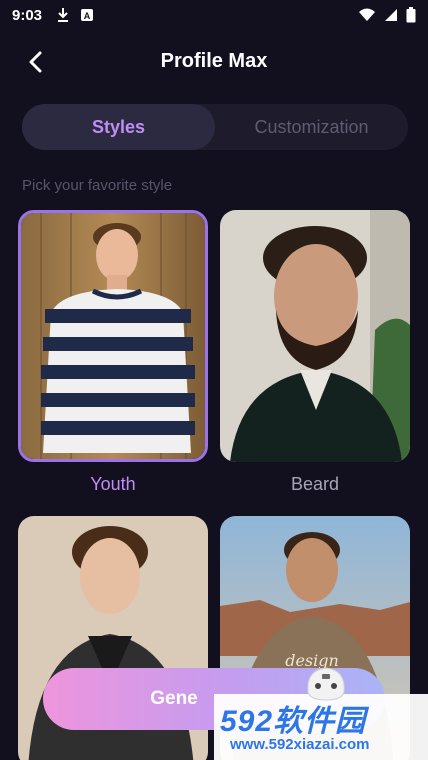 This screenshot has width=428, height=760. Describe the element at coordinates (300, 744) in the screenshot. I see `watermark-url: www.592xiazai.com` at that location.